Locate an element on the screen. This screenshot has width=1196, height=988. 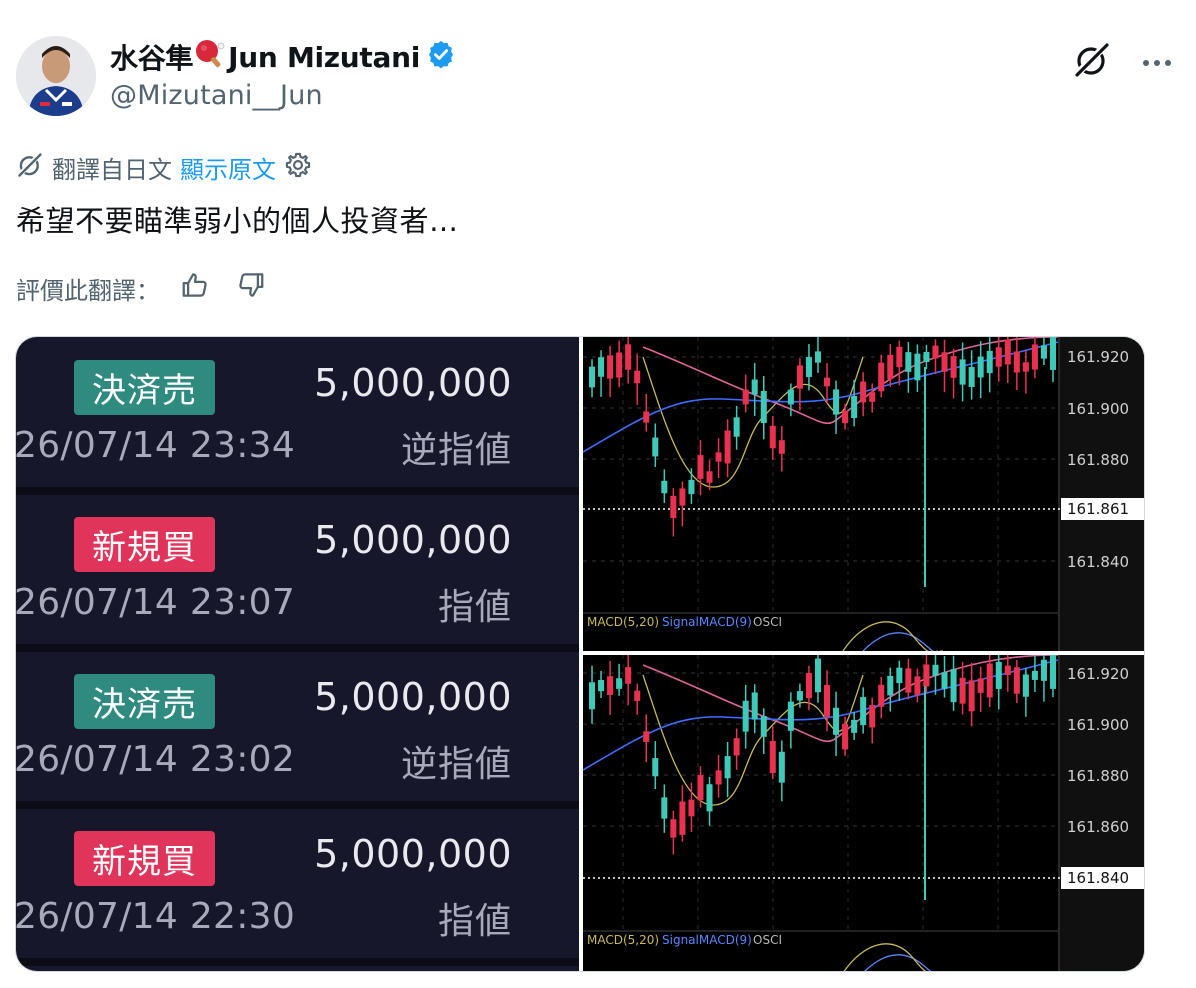
thumbs-up-icon is located at coordinates (195, 288).